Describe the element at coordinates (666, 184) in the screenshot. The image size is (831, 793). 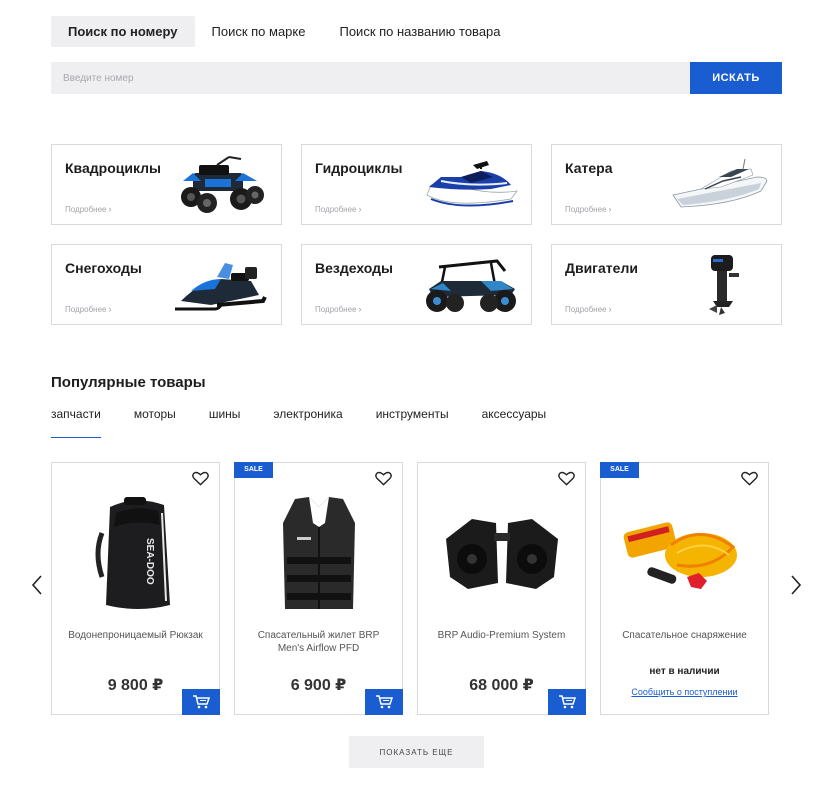
I see `category-card-boat: Катера Подробнее ›` at that location.